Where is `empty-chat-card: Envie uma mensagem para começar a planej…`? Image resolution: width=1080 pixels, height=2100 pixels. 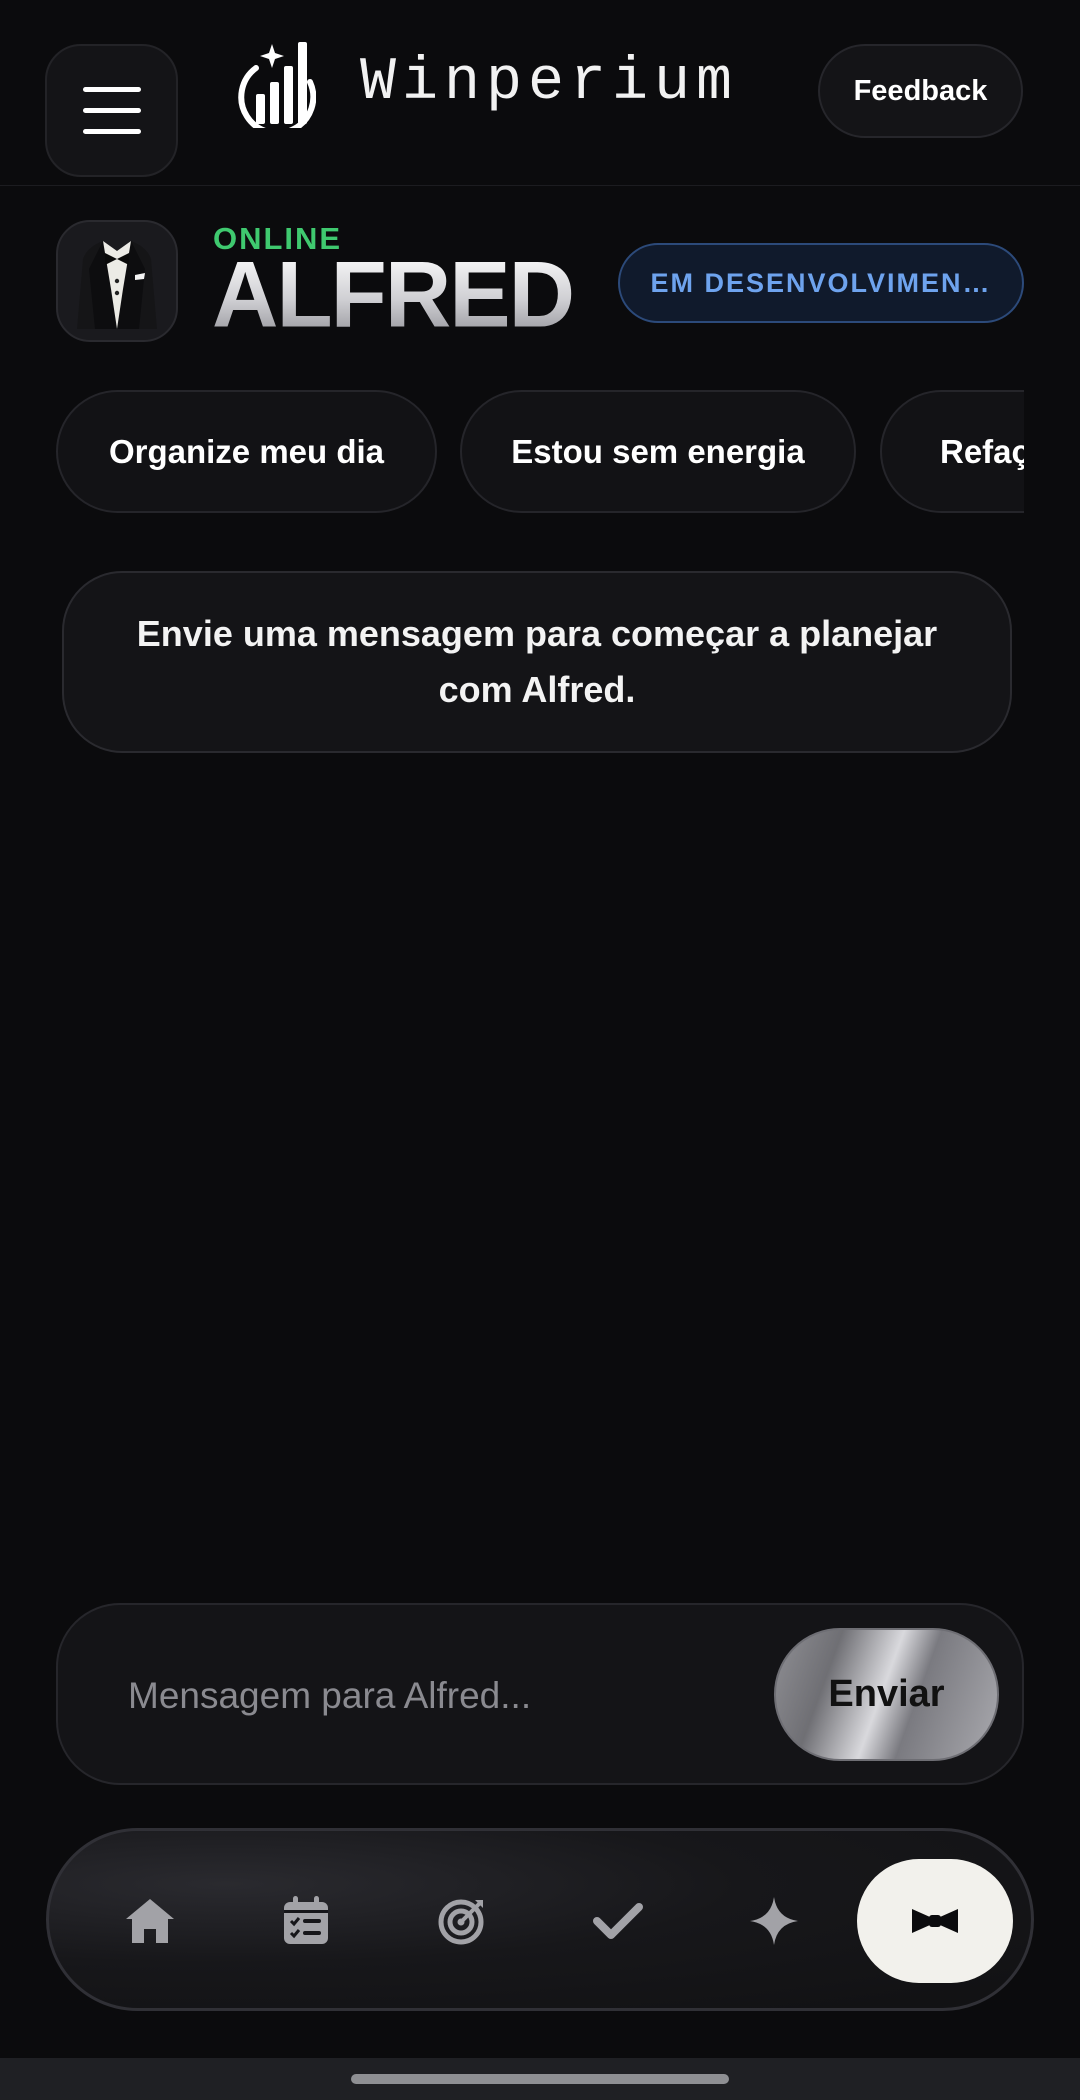 empty-chat-card: Envie uma mensagem para começar a planej… is located at coordinates (537, 662).